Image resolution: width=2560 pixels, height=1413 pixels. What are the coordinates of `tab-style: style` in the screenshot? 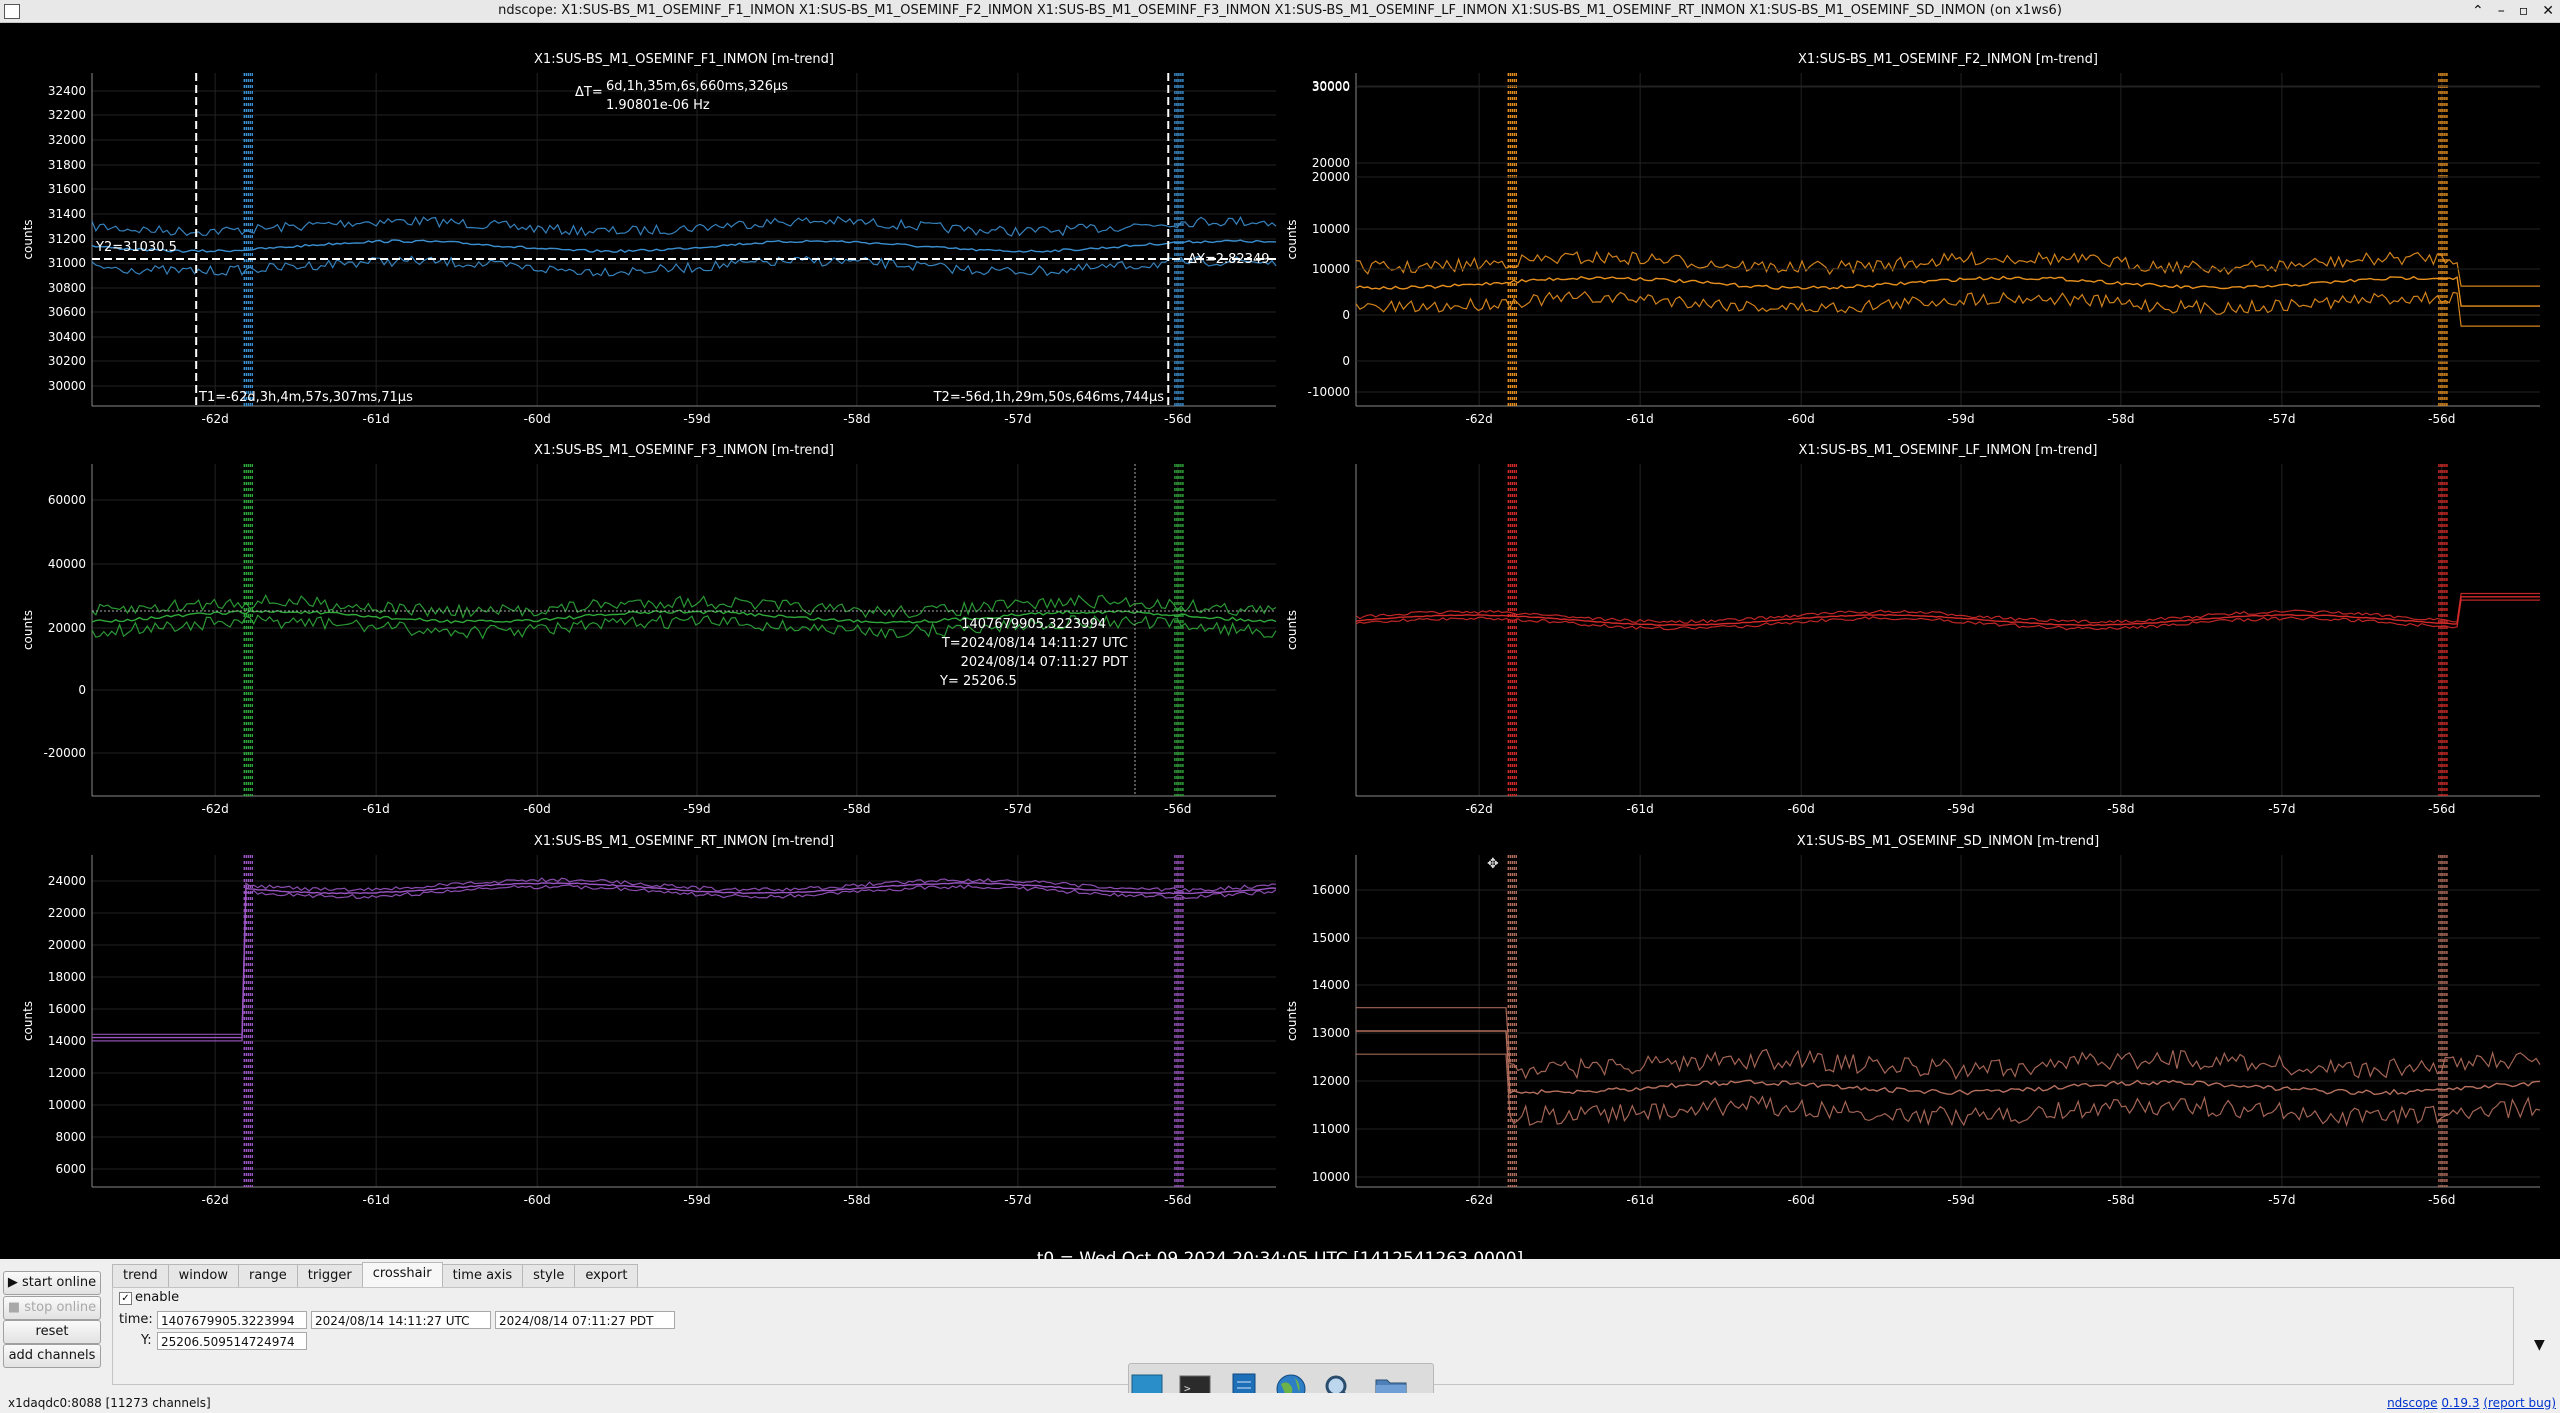 It's located at (549, 1275).